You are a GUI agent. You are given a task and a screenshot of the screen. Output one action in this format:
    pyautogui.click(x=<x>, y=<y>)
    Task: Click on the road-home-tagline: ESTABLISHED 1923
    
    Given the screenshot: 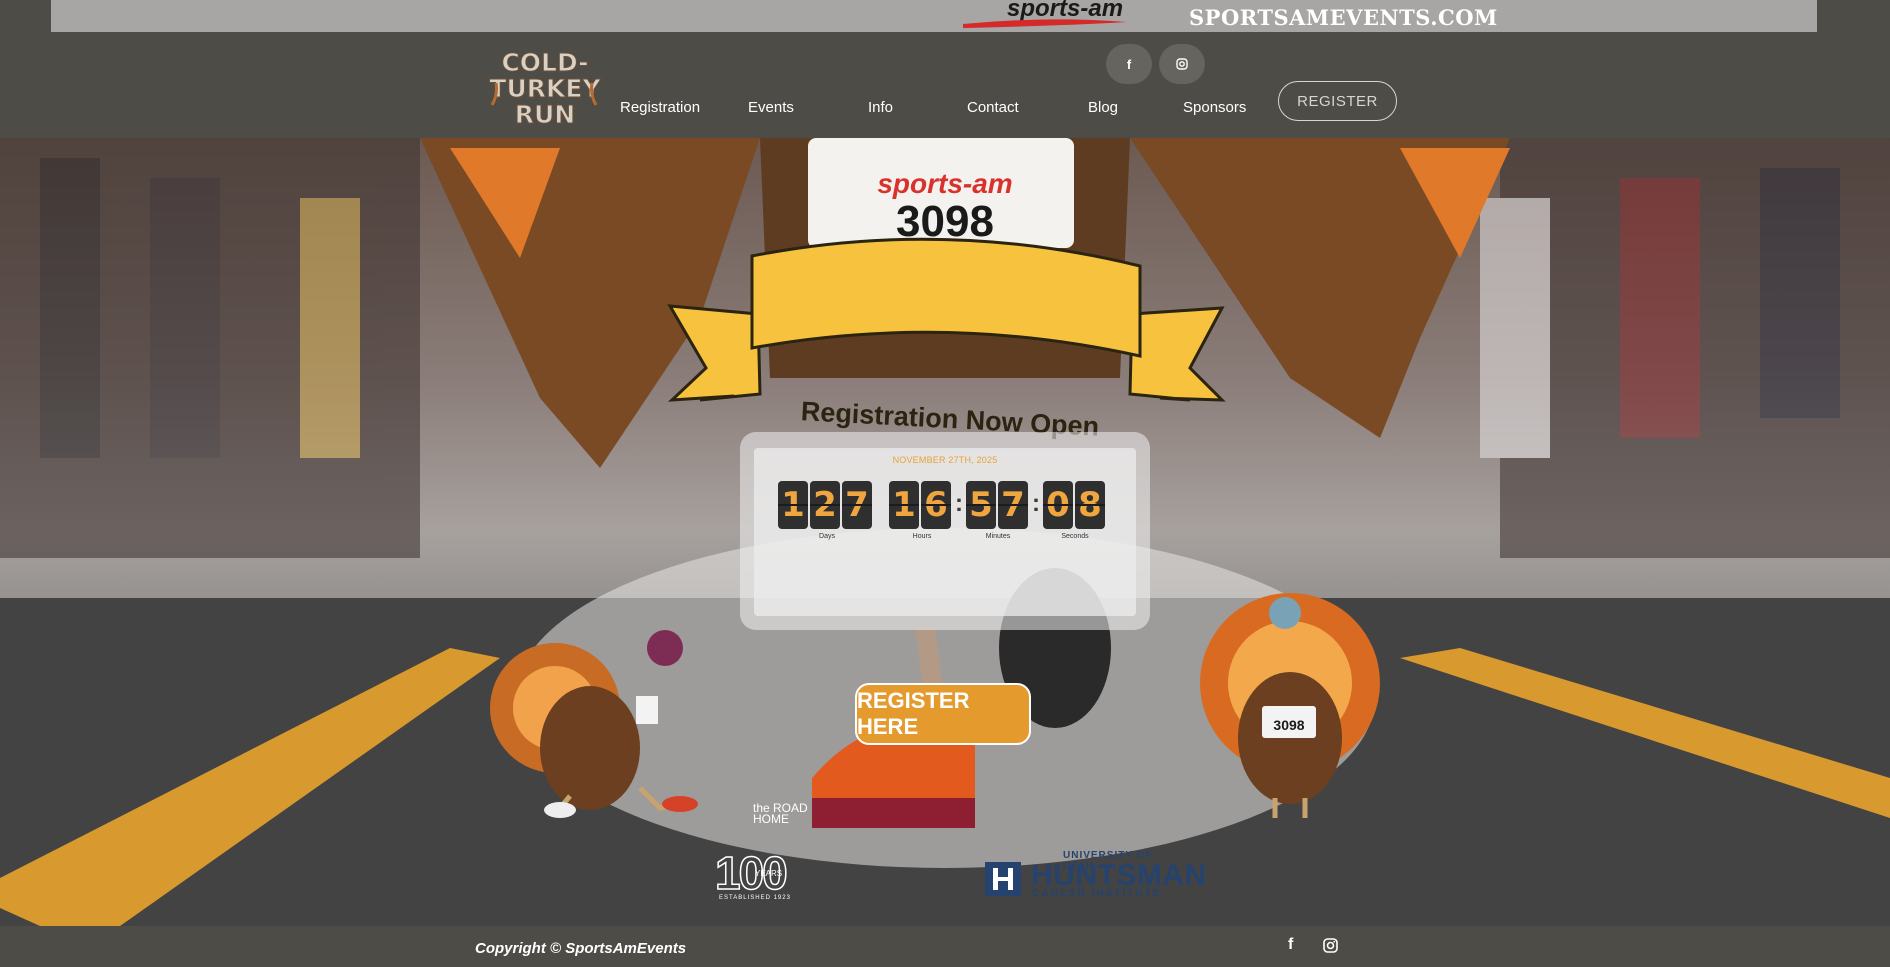 What is the action you would take?
    pyautogui.click(x=755, y=898)
    